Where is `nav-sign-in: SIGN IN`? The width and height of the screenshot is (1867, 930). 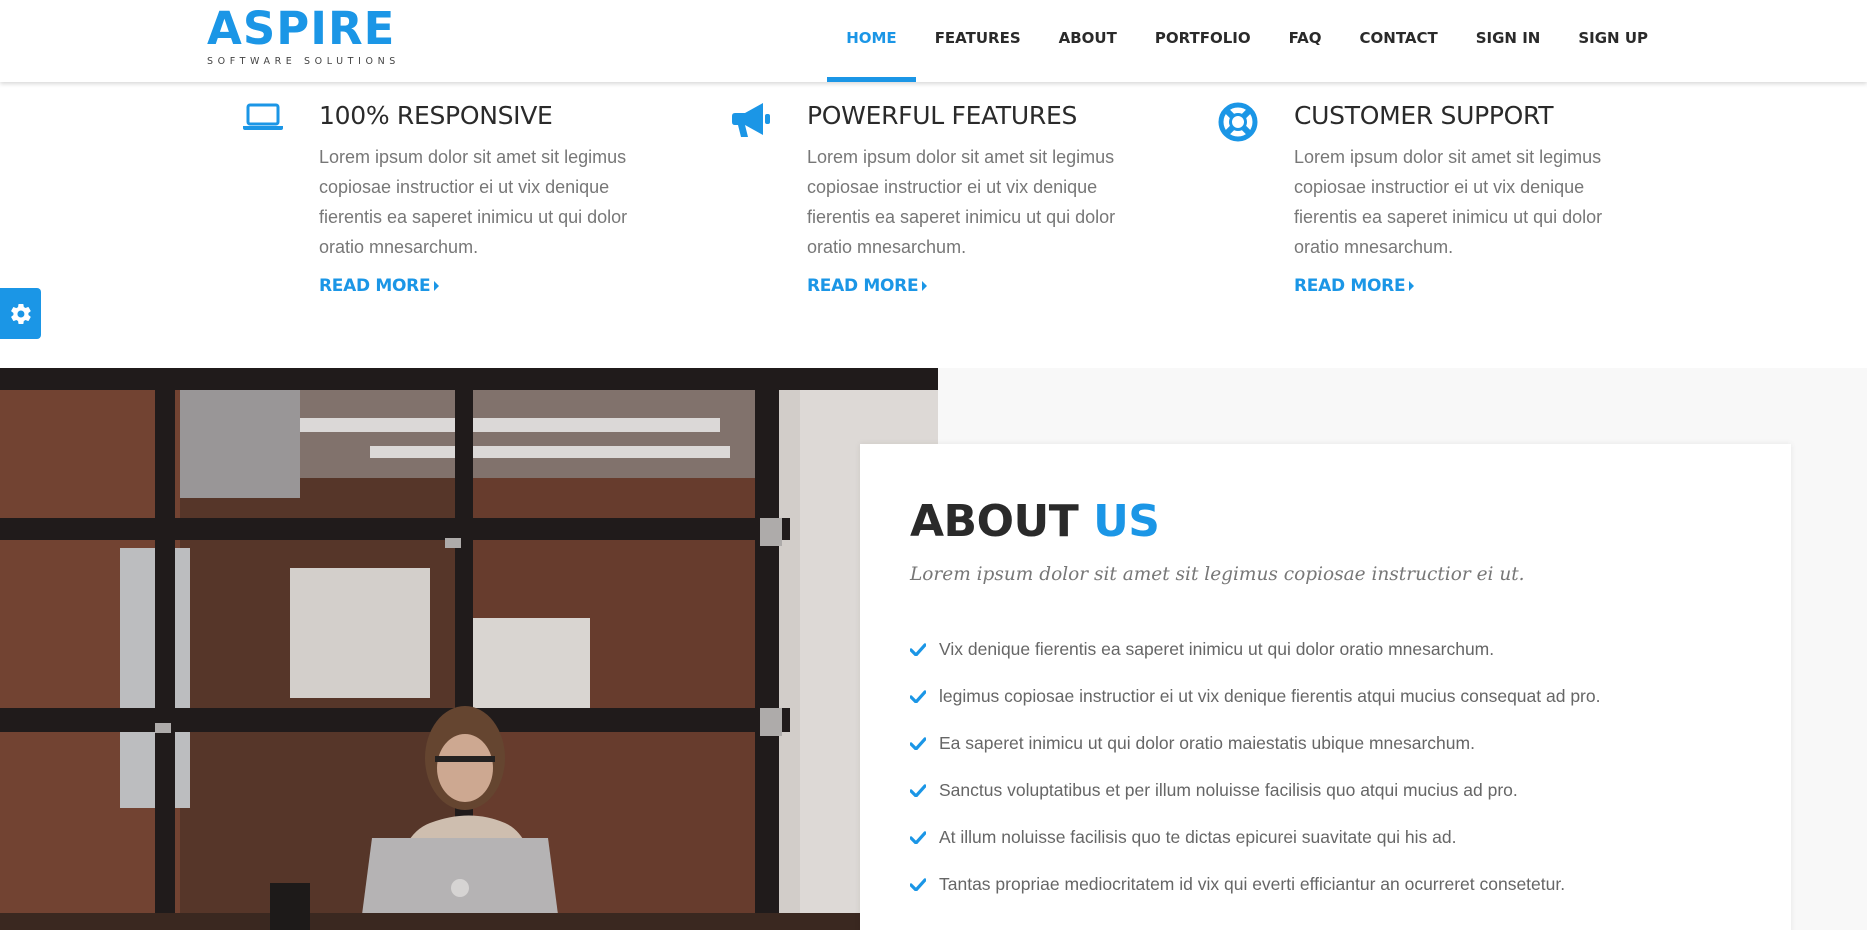
nav-sign-in: SIGN IN is located at coordinates (1508, 41).